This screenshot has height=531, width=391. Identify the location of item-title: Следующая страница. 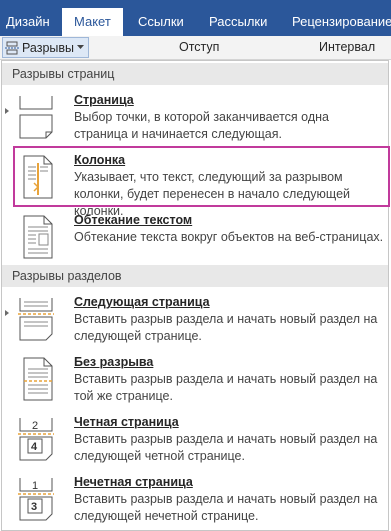
(142, 302).